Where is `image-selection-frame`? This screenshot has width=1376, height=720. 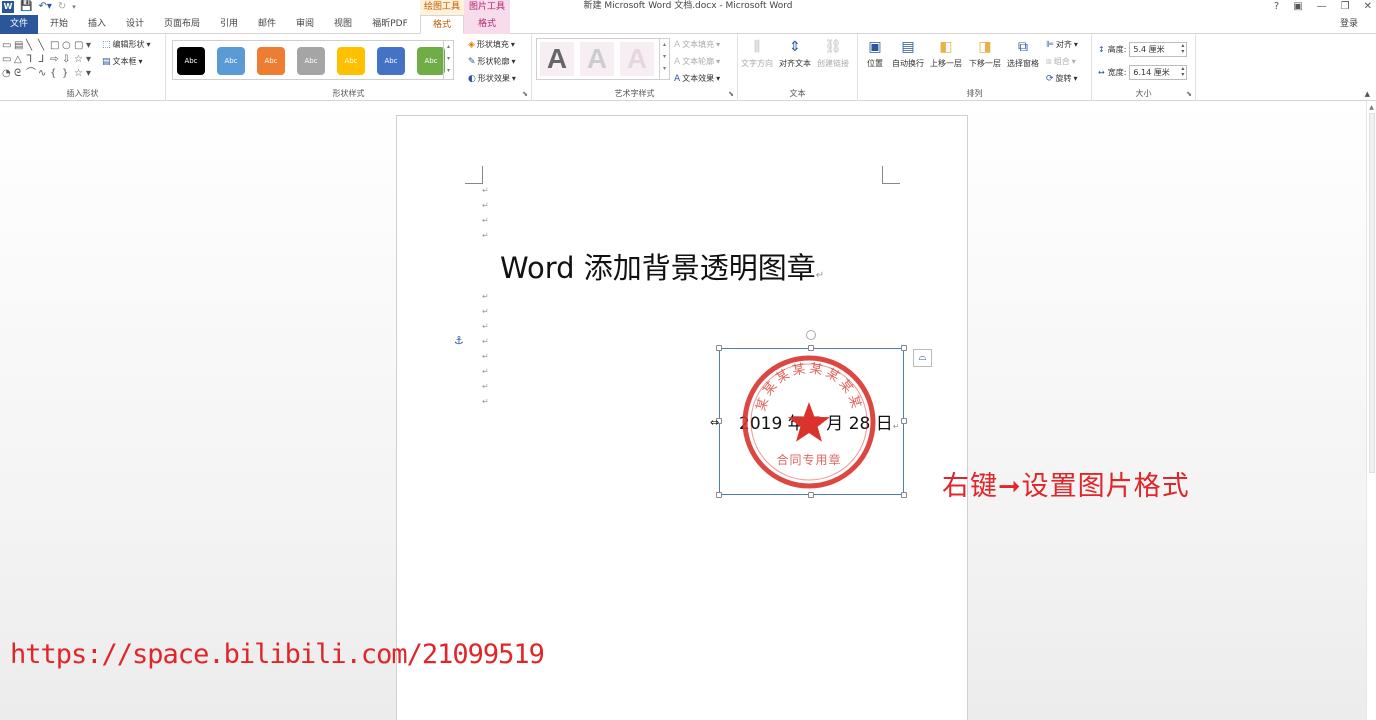 image-selection-frame is located at coordinates (811, 421).